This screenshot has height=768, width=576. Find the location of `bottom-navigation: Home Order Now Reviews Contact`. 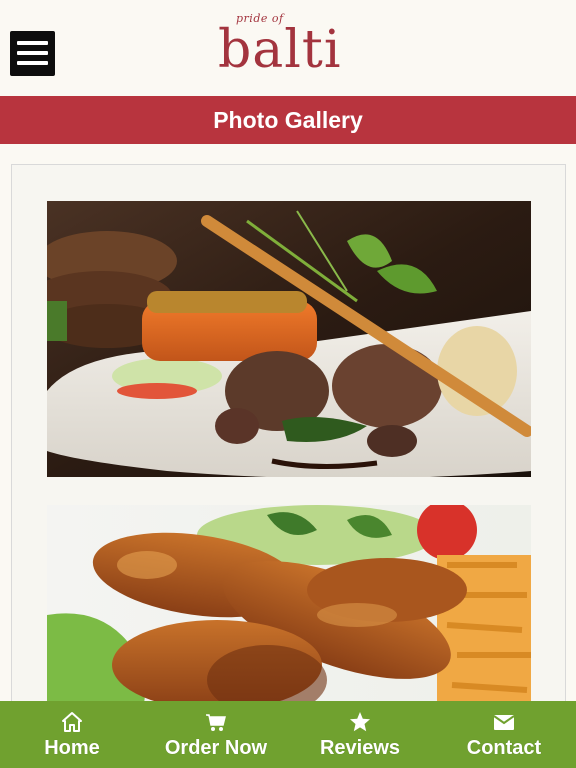

bottom-navigation: Home Order Now Reviews Contact is located at coordinates (288, 734).